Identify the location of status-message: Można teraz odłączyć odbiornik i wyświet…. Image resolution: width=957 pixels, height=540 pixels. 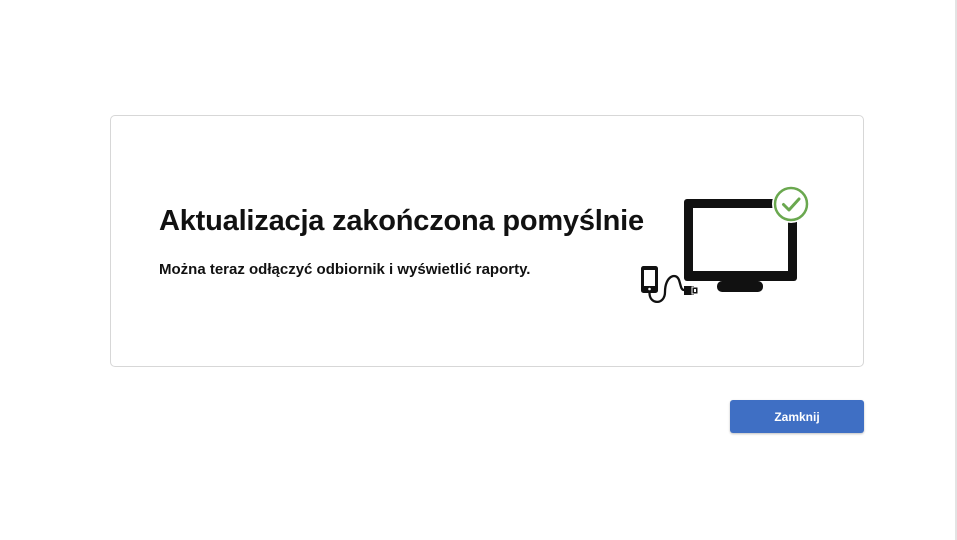
(345, 269).